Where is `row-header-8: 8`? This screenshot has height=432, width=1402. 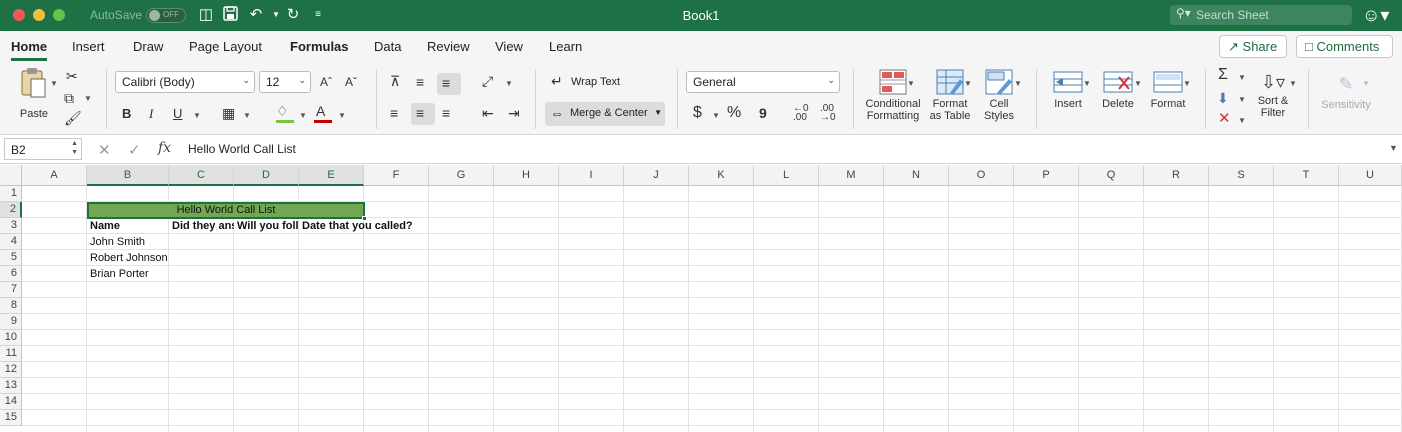
row-header-8: 8 is located at coordinates (11, 306).